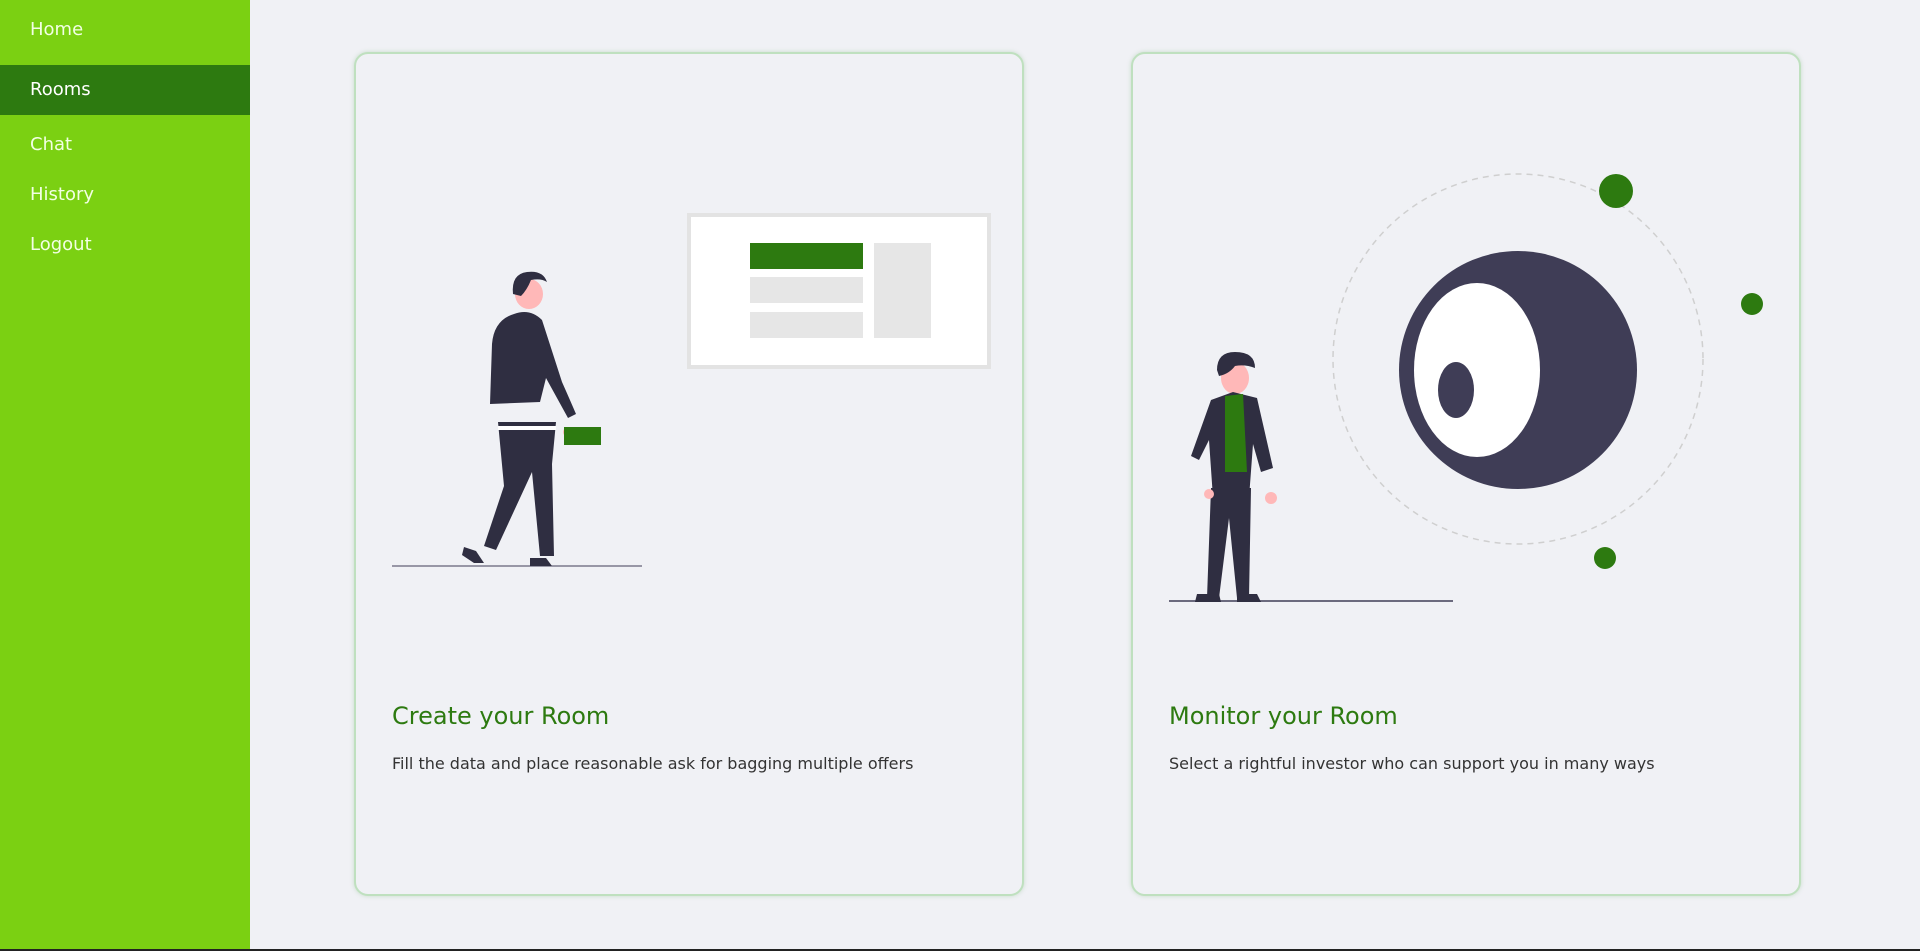 The image size is (1920, 951). What do you see at coordinates (1466, 387) in the screenshot?
I see `monitor-room-illustration` at bounding box center [1466, 387].